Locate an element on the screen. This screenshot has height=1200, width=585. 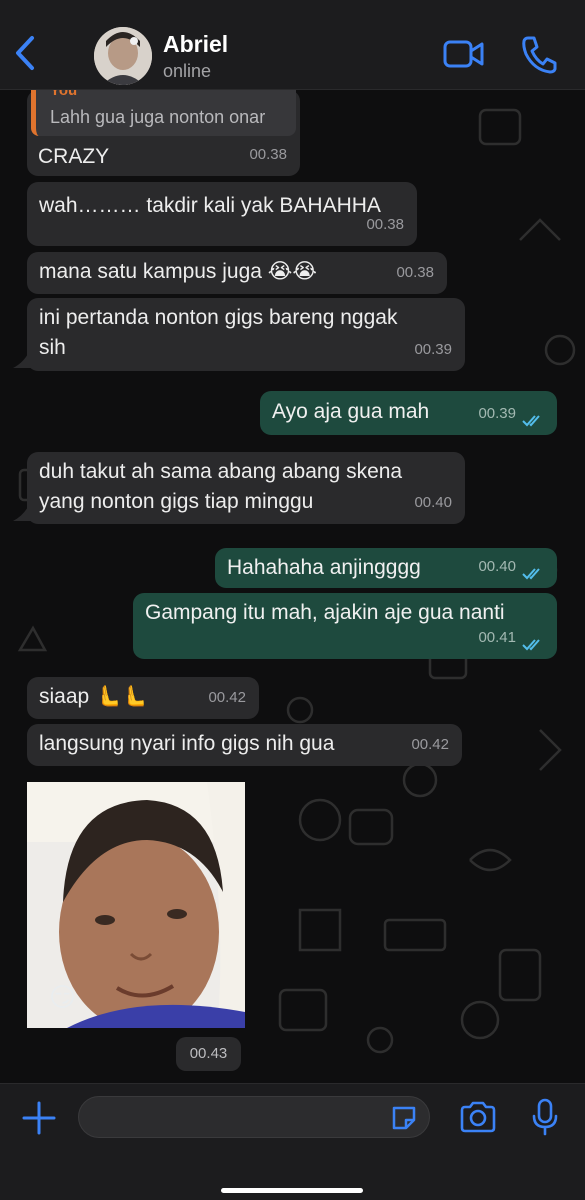
message-text-line: sih is located at coordinates (52, 347).